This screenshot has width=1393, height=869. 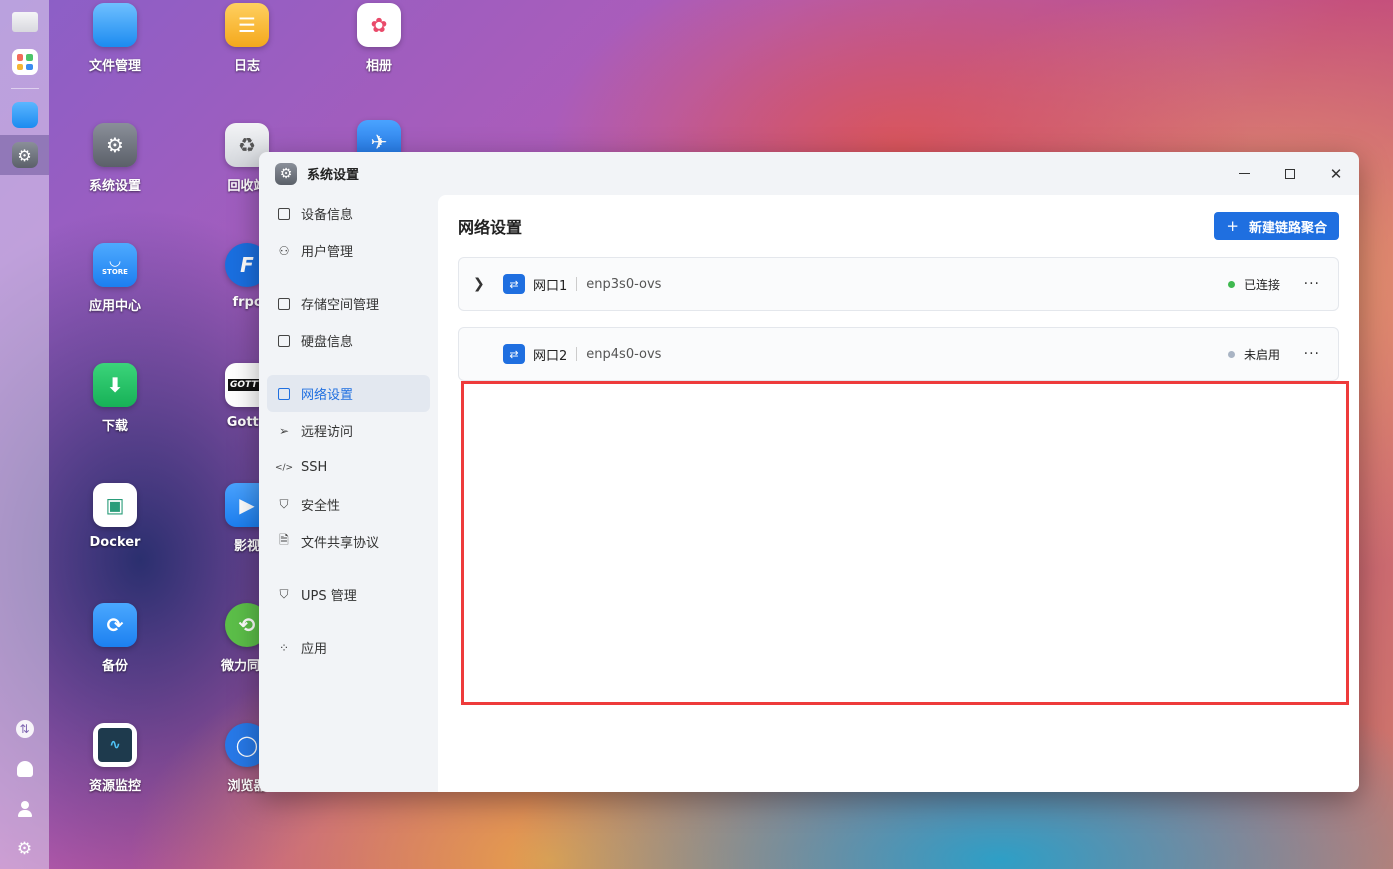 I want to click on chevron-right-icon: ❯, so click(x=481, y=284).